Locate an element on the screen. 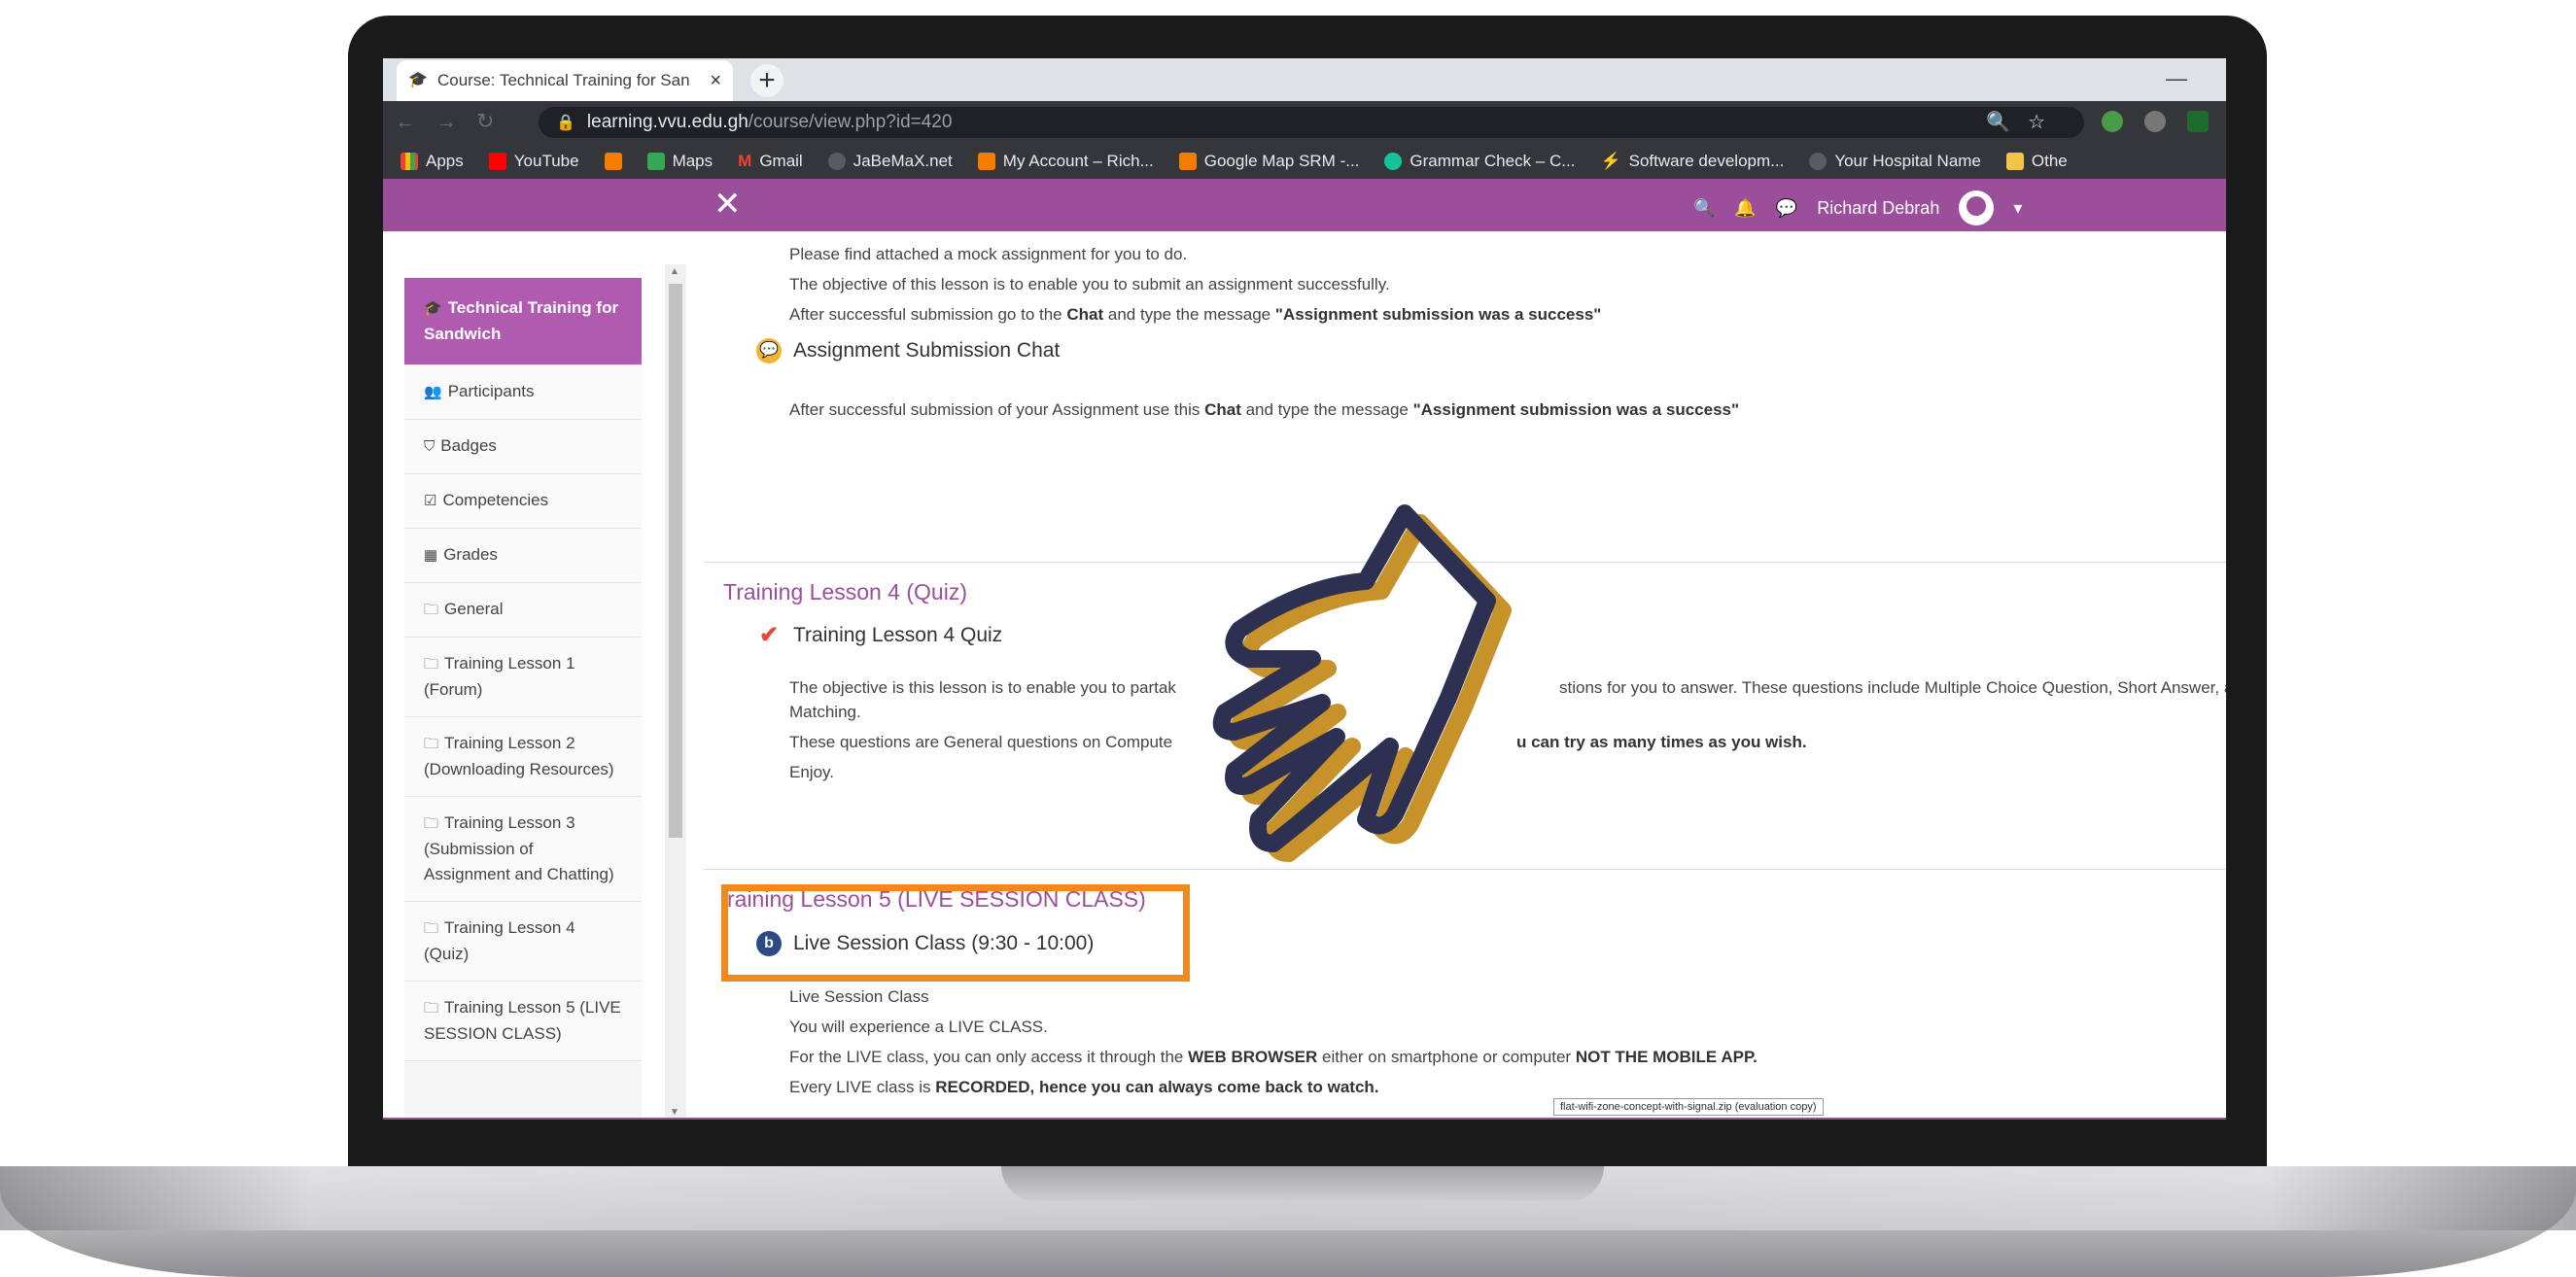 This screenshot has height=1277, width=2576. chat-activity-link: 💬 Assignment Submission Chat is located at coordinates (908, 350).